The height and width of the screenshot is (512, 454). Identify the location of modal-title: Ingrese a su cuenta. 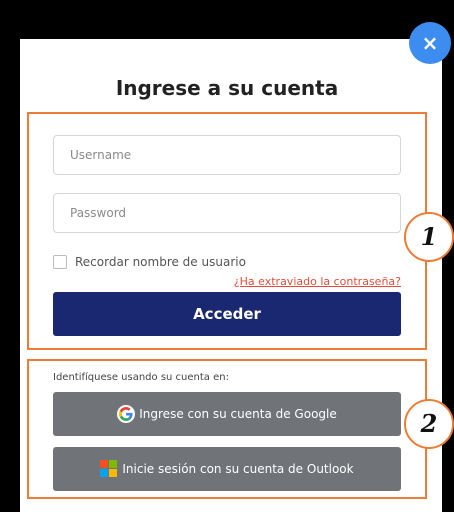
(227, 88).